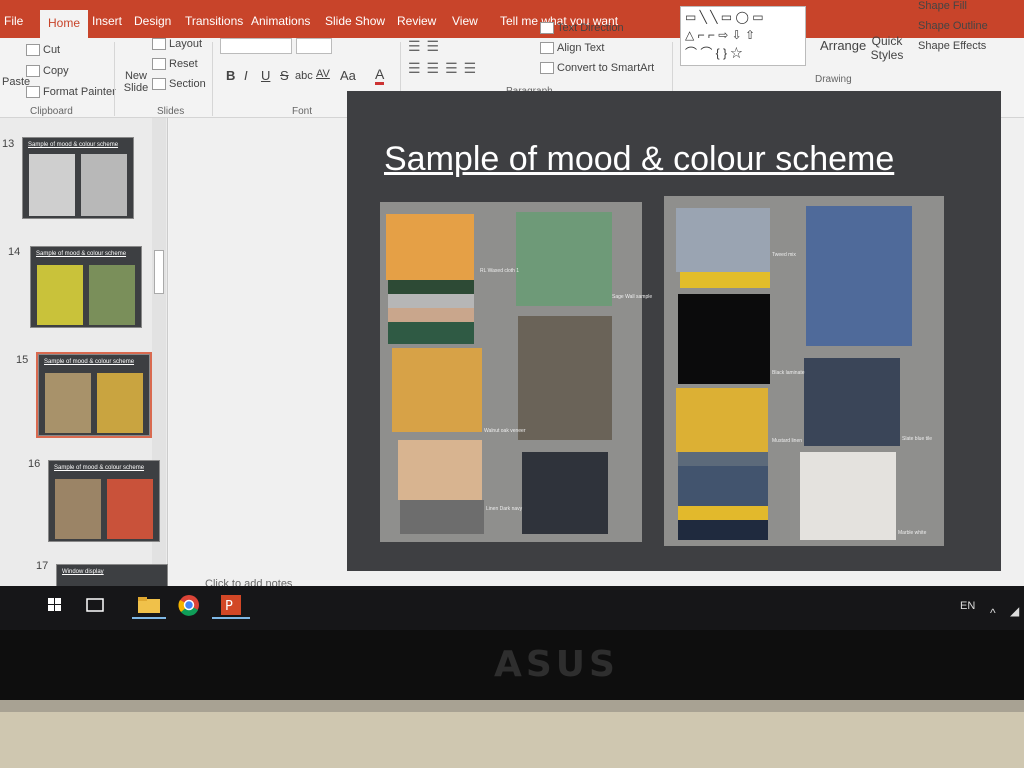  What do you see at coordinates (136, 82) in the screenshot?
I see `new-slide-button: New Slide` at bounding box center [136, 82].